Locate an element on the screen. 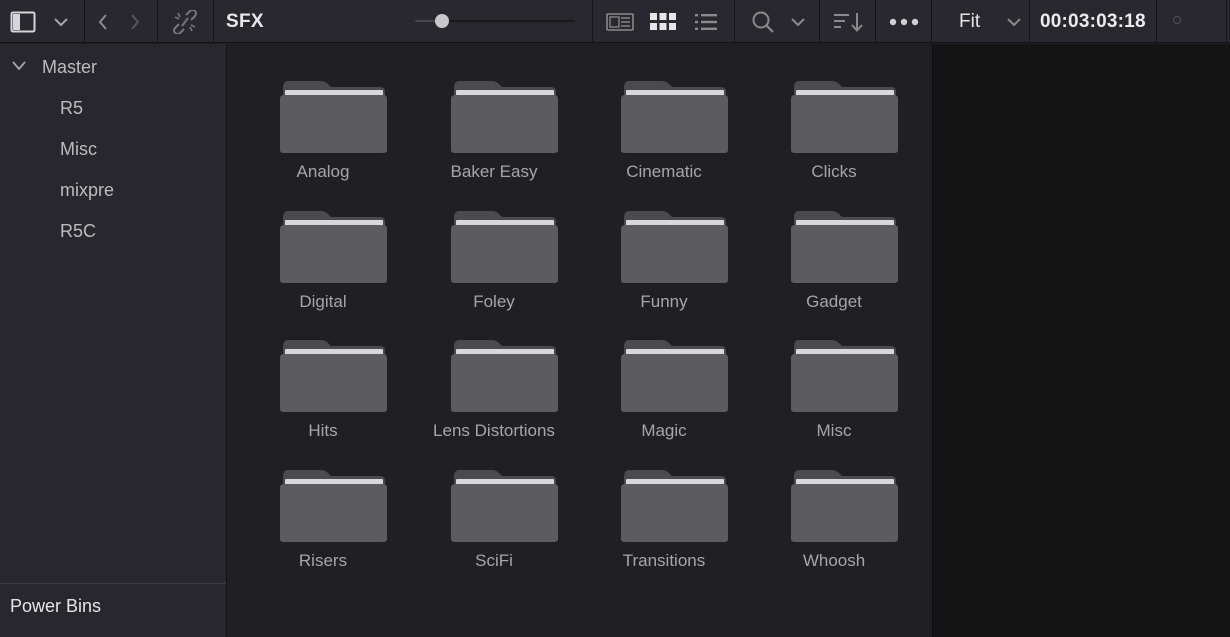 Image resolution: width=1230 pixels, height=637 pixels. bin-folder: Whoosh is located at coordinates (834, 507).